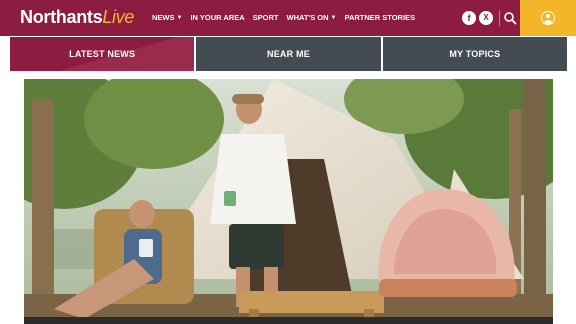  What do you see at coordinates (510, 18) in the screenshot?
I see `search-icon` at bounding box center [510, 18].